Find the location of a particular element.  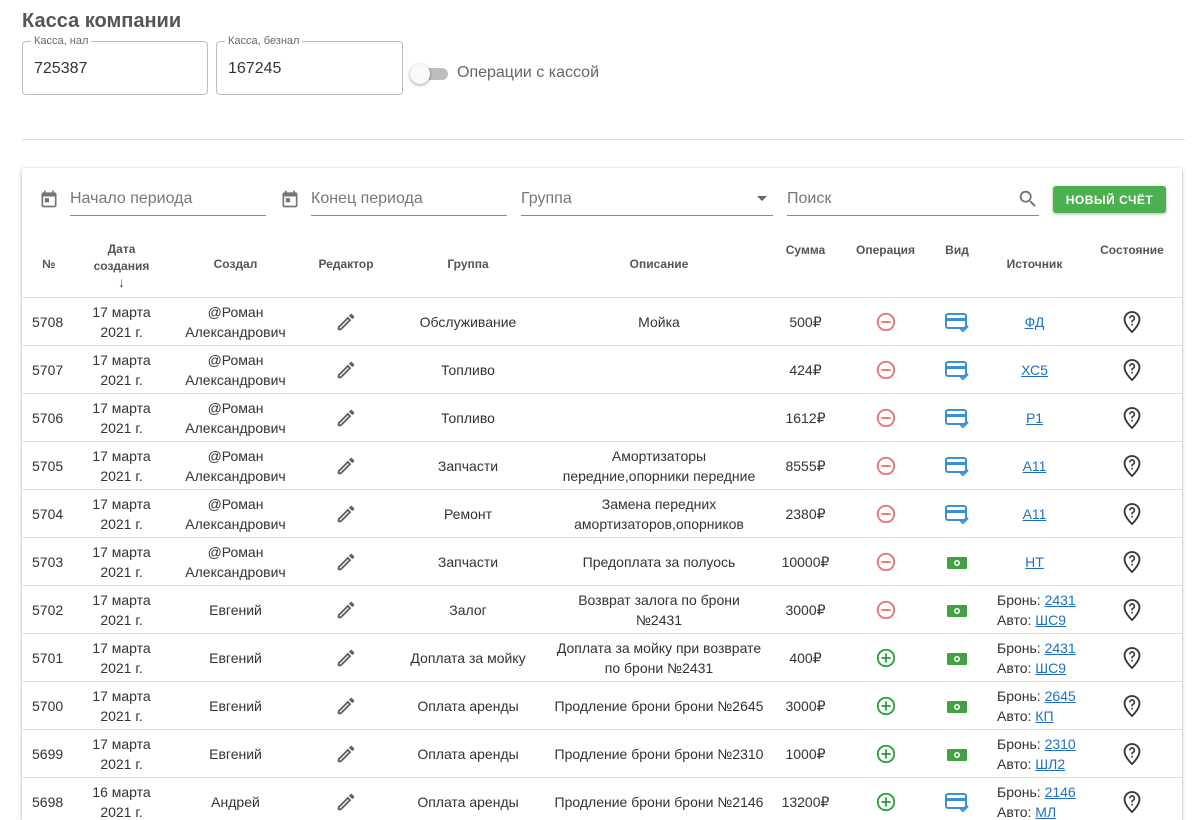

cash-icon is located at coordinates (957, 754).